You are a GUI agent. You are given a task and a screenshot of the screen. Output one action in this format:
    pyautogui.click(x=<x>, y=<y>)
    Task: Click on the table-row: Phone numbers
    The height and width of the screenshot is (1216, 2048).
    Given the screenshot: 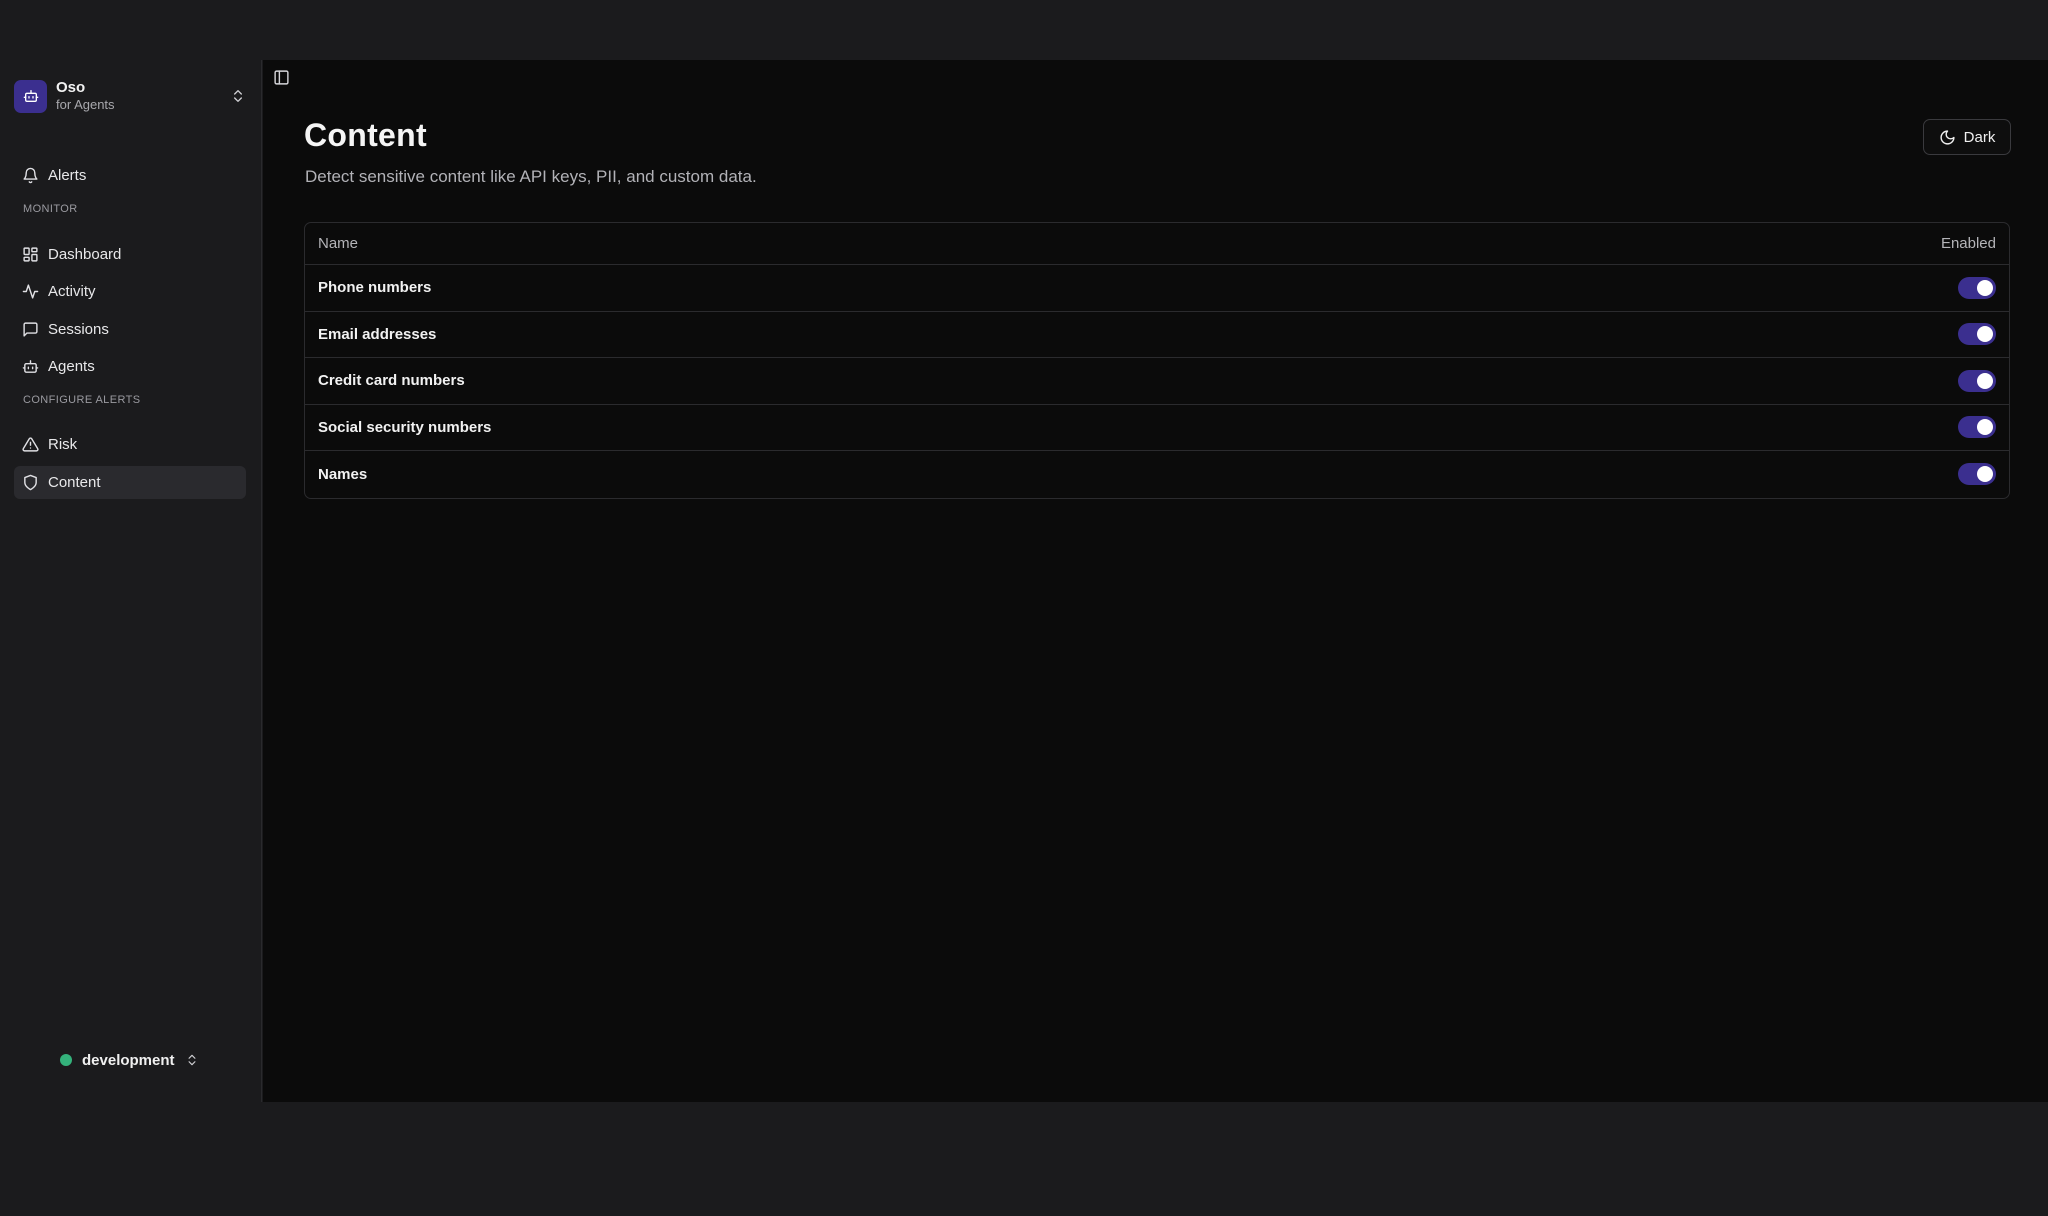 What is the action you would take?
    pyautogui.click(x=1157, y=288)
    